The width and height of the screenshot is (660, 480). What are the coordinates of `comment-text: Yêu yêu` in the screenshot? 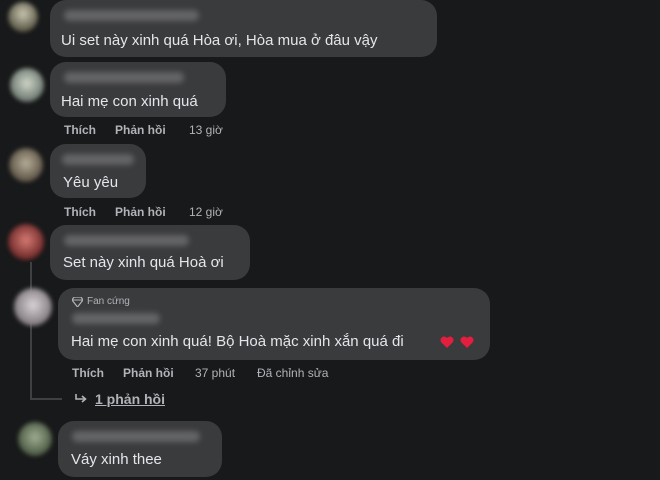 It's located at (91, 182).